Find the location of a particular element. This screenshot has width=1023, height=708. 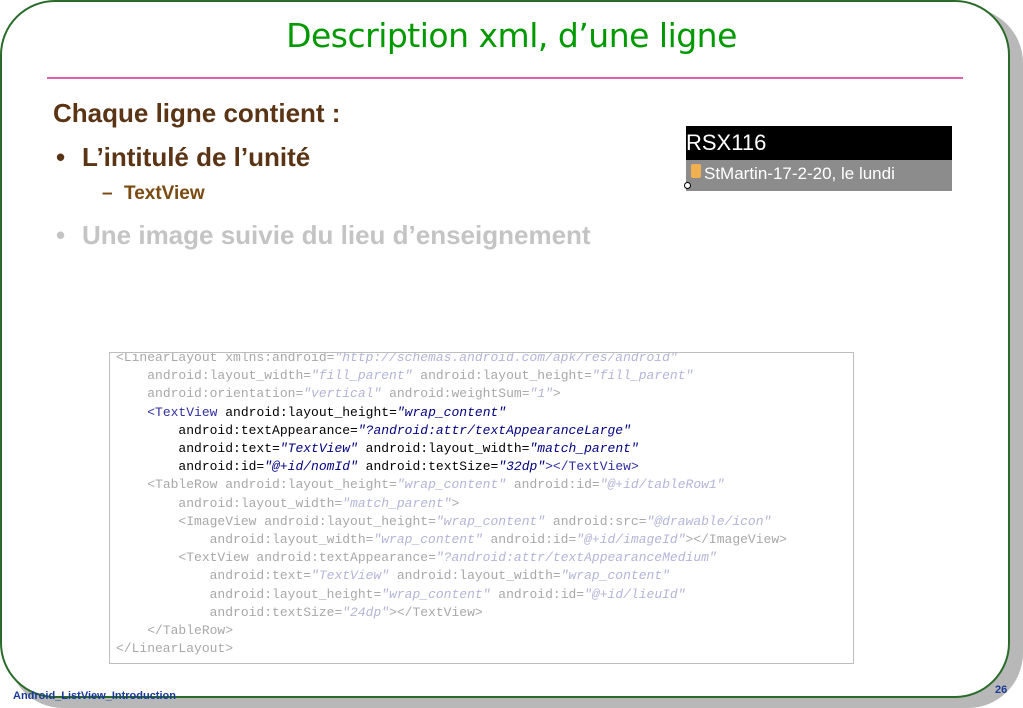

code-line: </TableRow> is located at coordinates (174, 631).